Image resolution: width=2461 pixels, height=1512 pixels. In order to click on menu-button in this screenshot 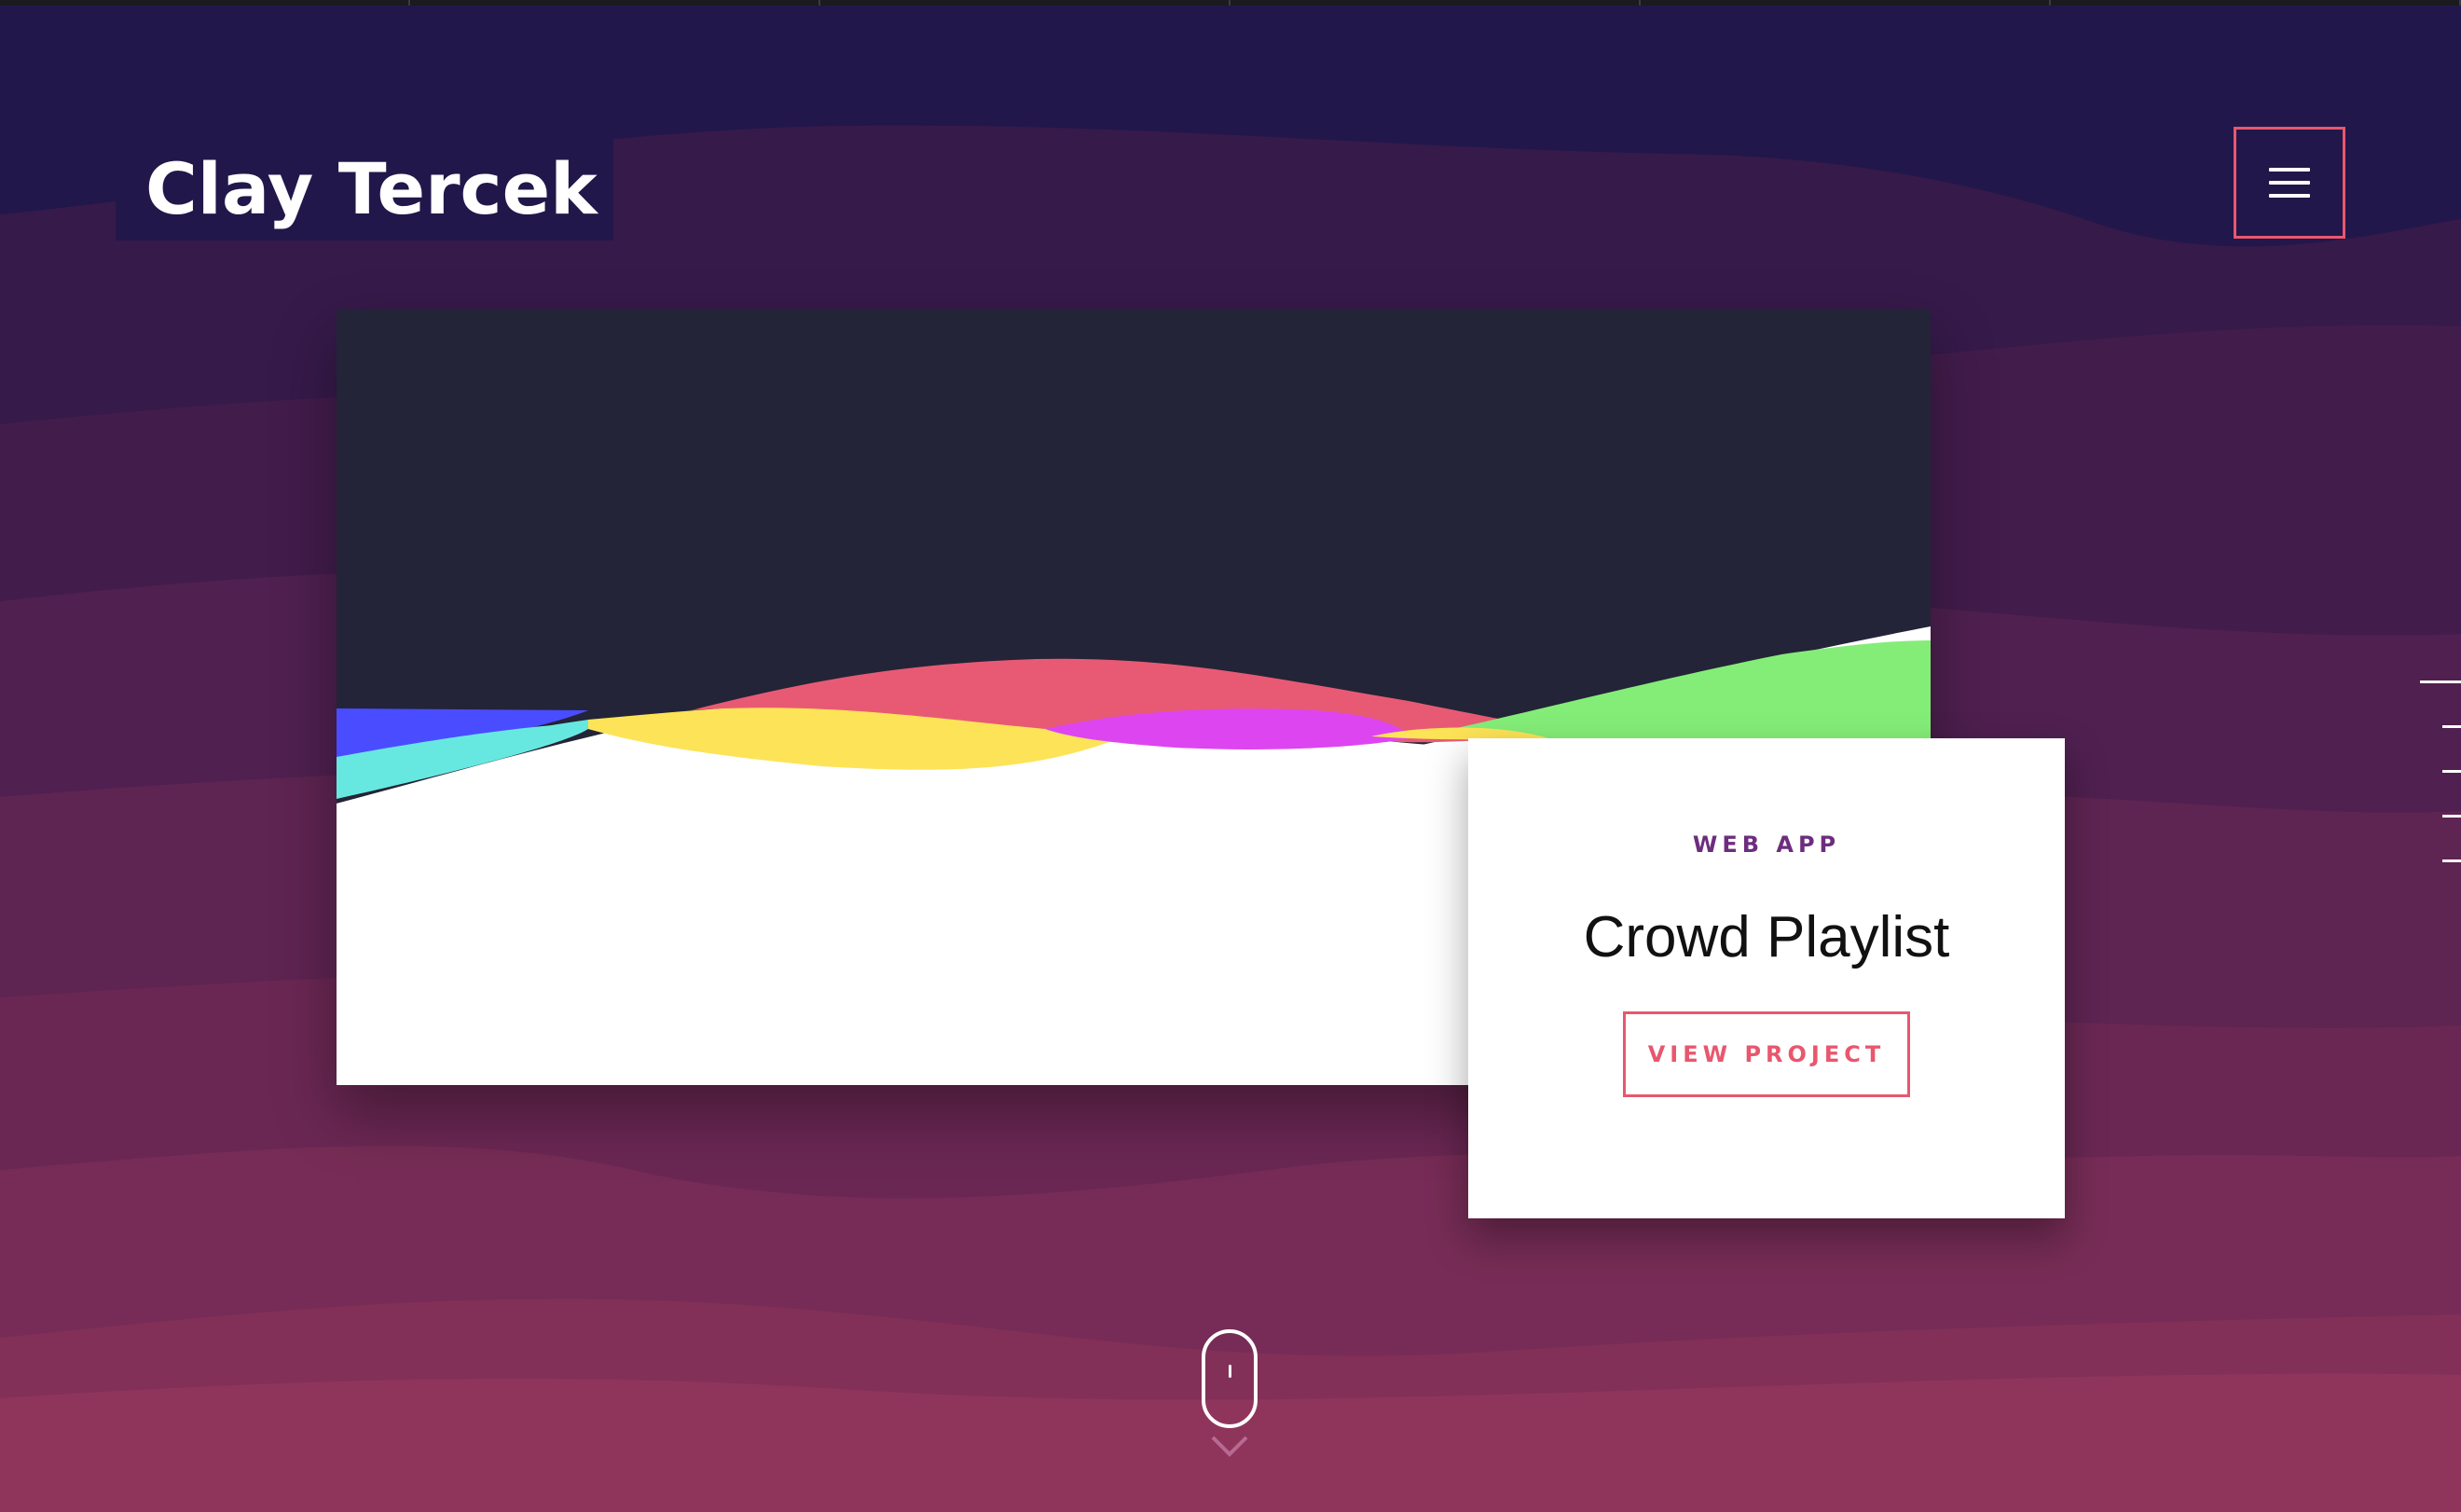, I will do `click(2289, 183)`.